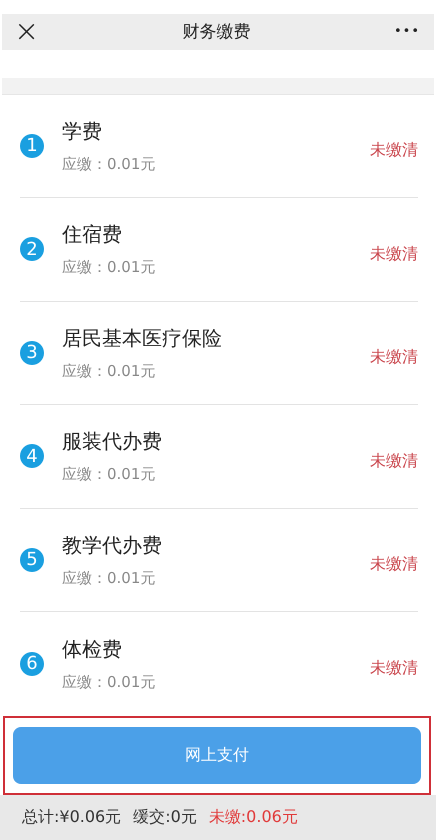 The width and height of the screenshot is (436, 840). What do you see at coordinates (92, 234) in the screenshot?
I see `fee-name: 住宿费` at bounding box center [92, 234].